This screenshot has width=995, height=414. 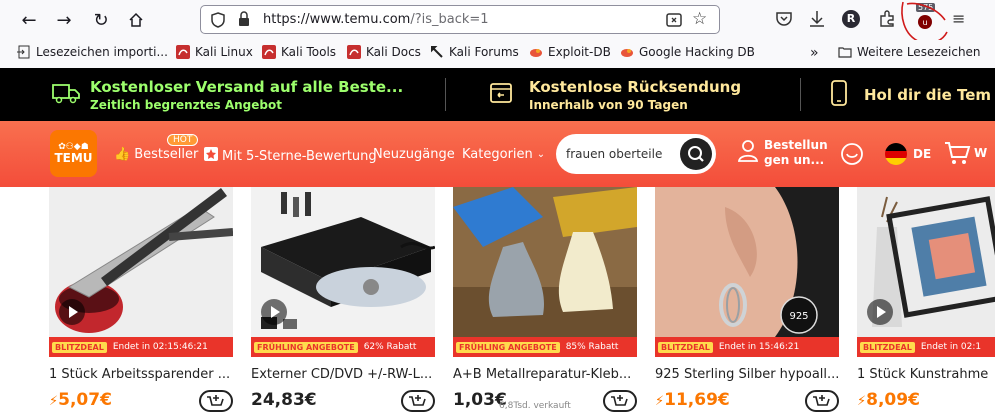 I want to click on kali-forum-icon, so click(x=437, y=52).